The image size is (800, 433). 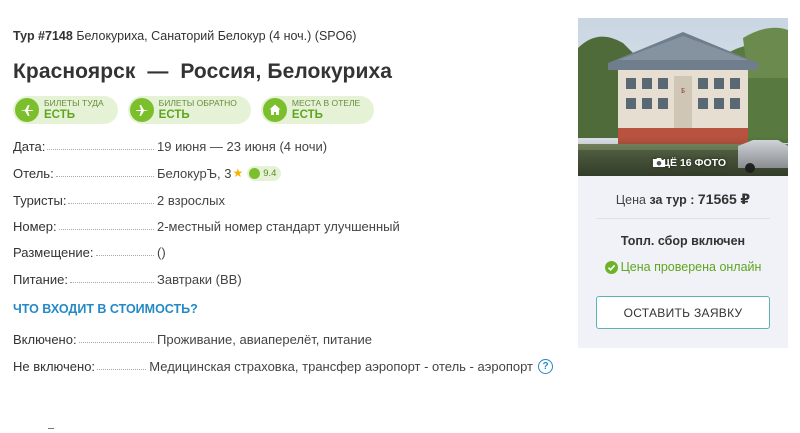 I want to click on hotel-photo-image: Б, so click(x=683, y=97).